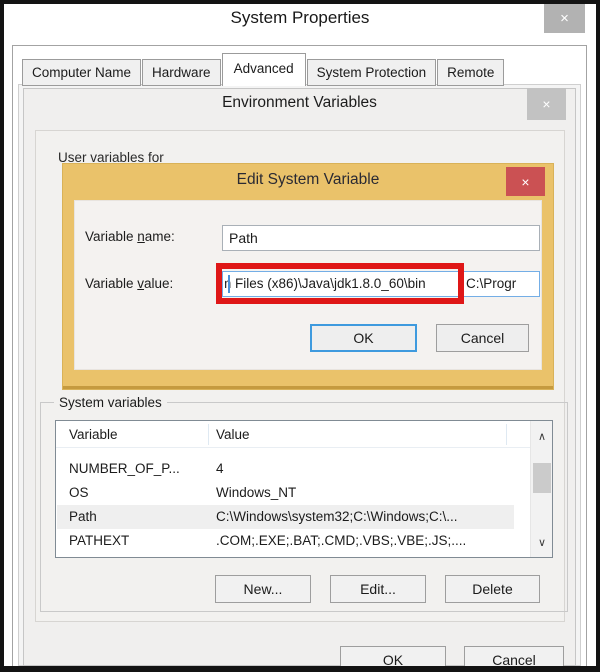 The width and height of the screenshot is (600, 672). What do you see at coordinates (2, 336) in the screenshot?
I see `window-frame-left` at bounding box center [2, 336].